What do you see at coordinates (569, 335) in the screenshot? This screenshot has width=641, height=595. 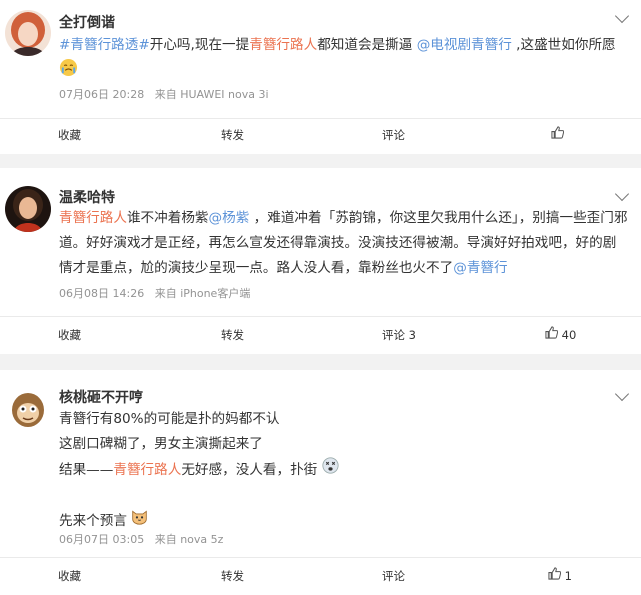 I see `like-count: 40` at bounding box center [569, 335].